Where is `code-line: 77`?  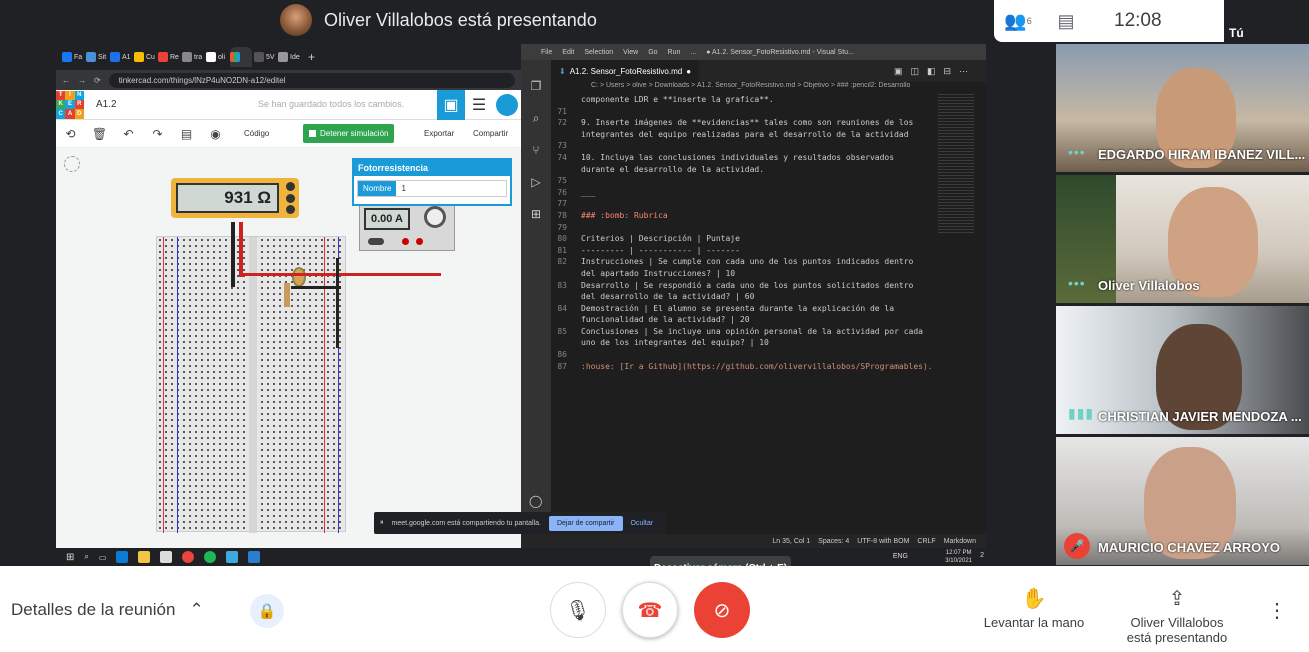 code-line: 77 is located at coordinates (743, 204).